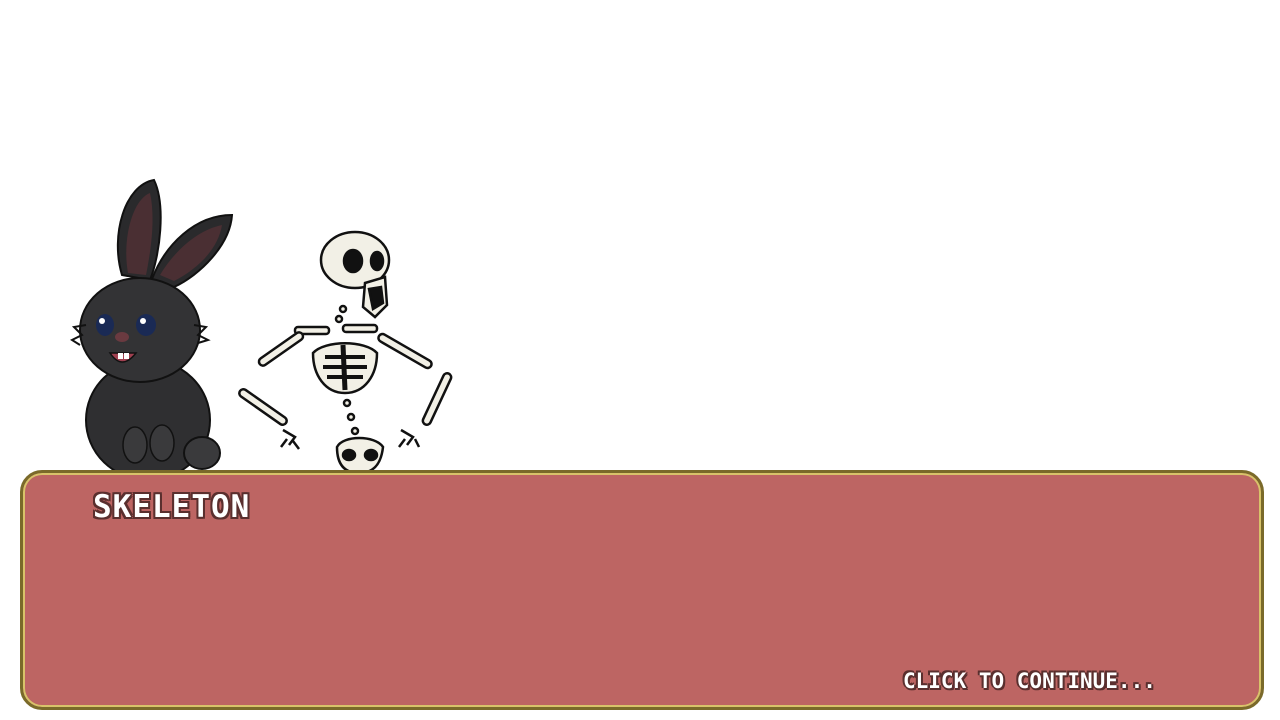 The width and height of the screenshot is (1280, 720). What do you see at coordinates (172, 507) in the screenshot?
I see `speaker-name: SKELETON` at bounding box center [172, 507].